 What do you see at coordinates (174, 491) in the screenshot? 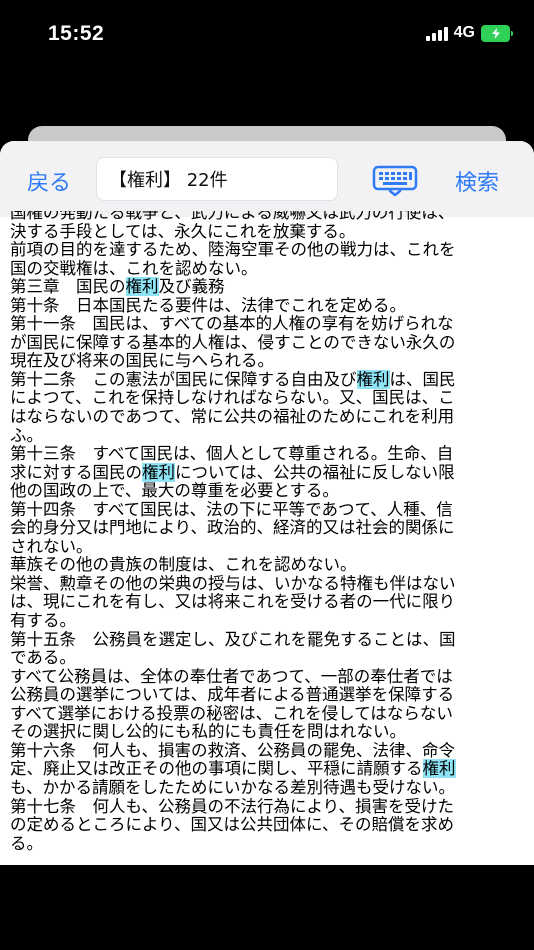
I see `text-segment: 他の国政の上で、最大の尊重を必要とする。` at bounding box center [174, 491].